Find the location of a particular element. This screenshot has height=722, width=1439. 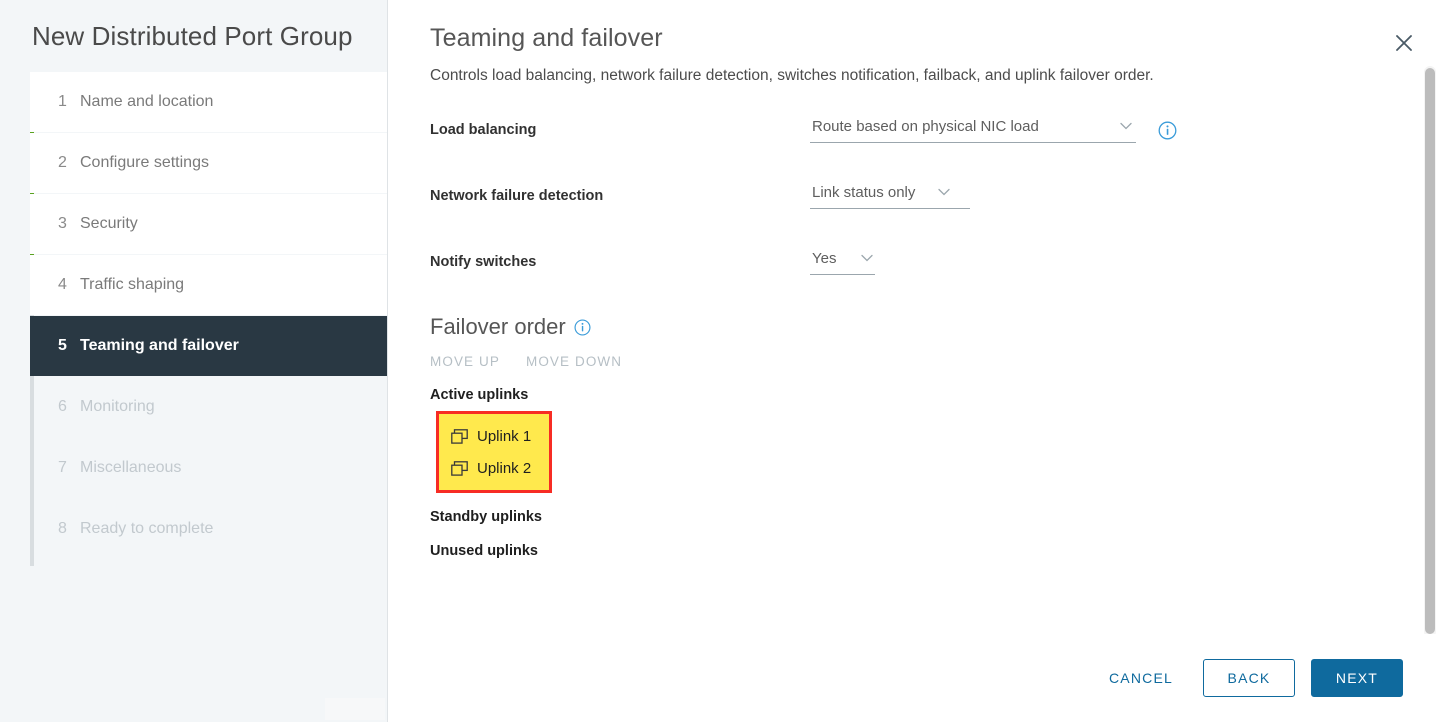

sidebar-item-security: 3 Security is located at coordinates (208, 224).